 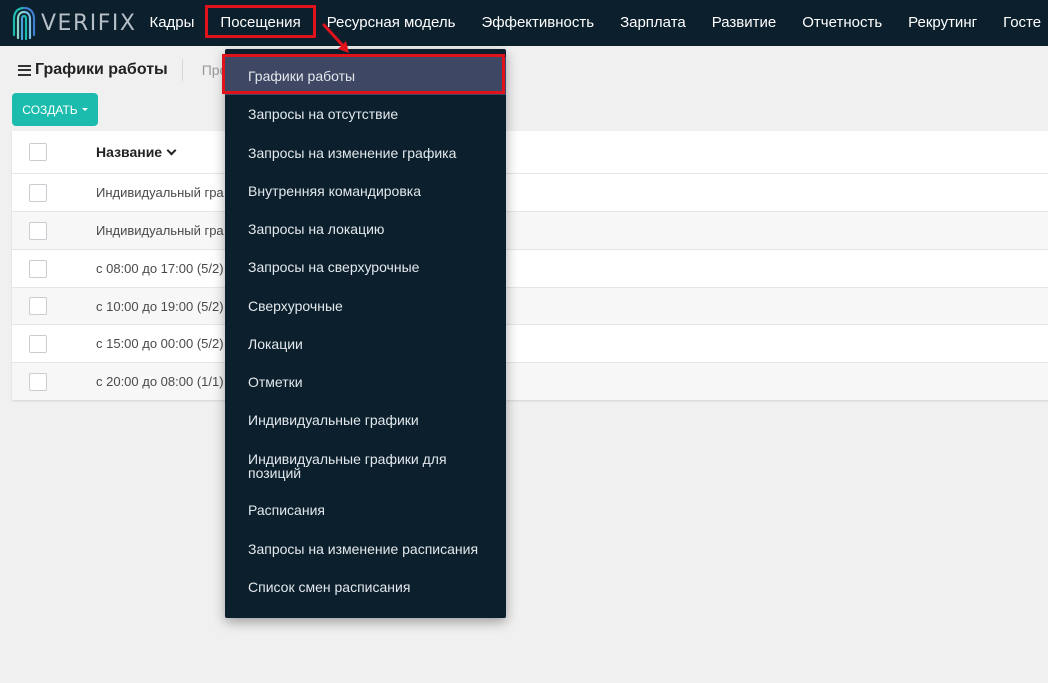 I want to click on fingerprint-icon, so click(x=24, y=23).